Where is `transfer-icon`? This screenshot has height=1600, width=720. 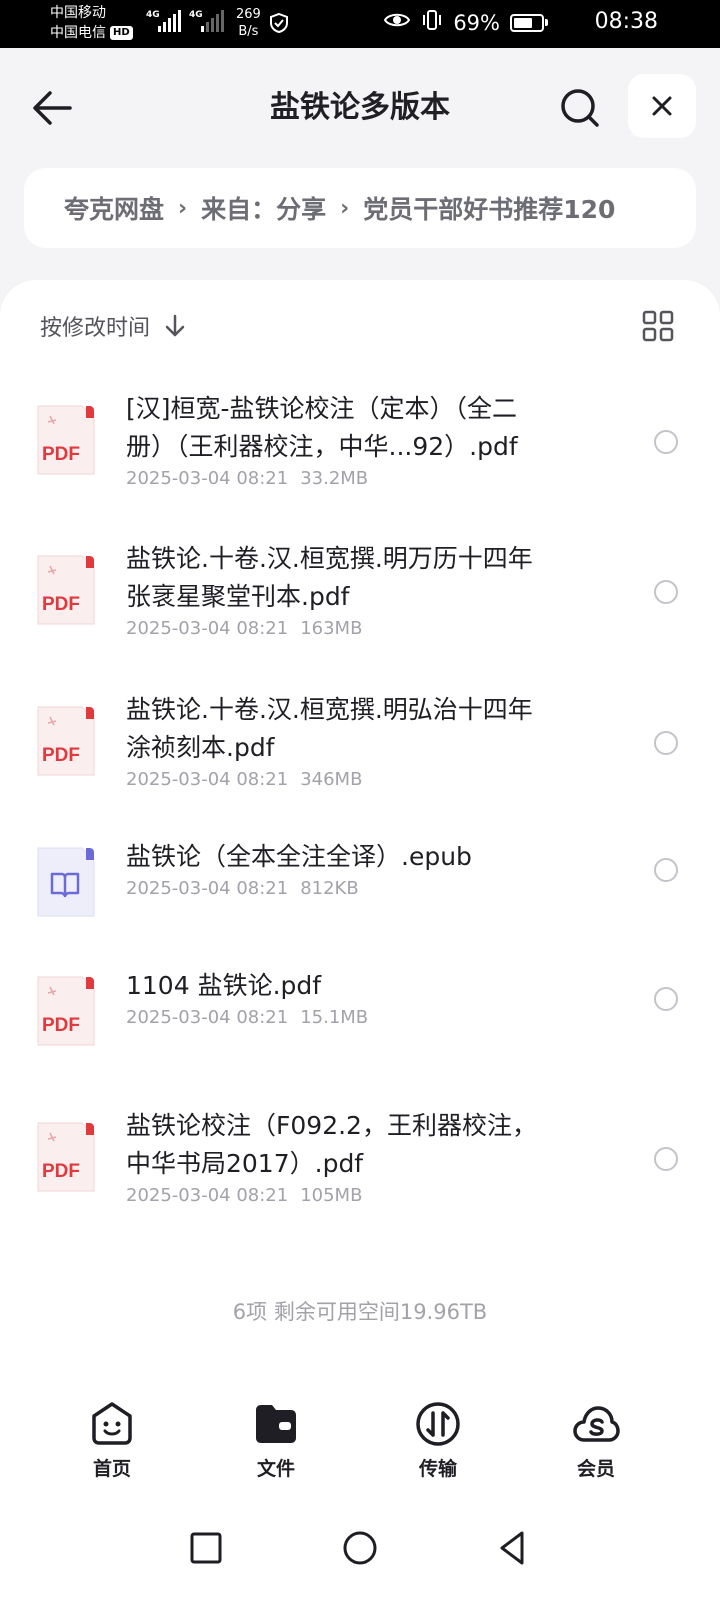
transfer-icon is located at coordinates (438, 1424).